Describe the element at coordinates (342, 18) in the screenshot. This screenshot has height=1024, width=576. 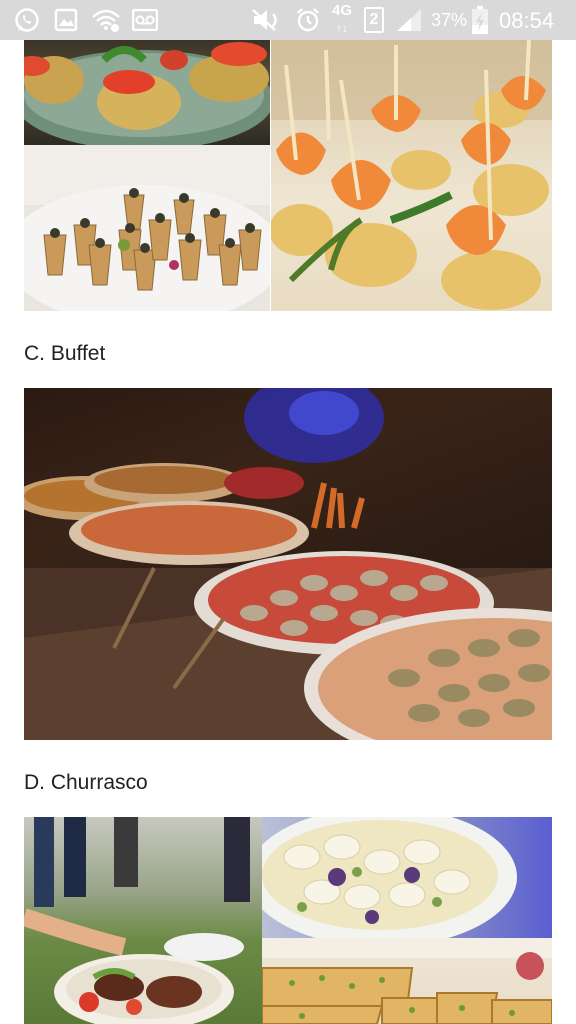
I see `4g-icon: 4G ↑↓` at that location.